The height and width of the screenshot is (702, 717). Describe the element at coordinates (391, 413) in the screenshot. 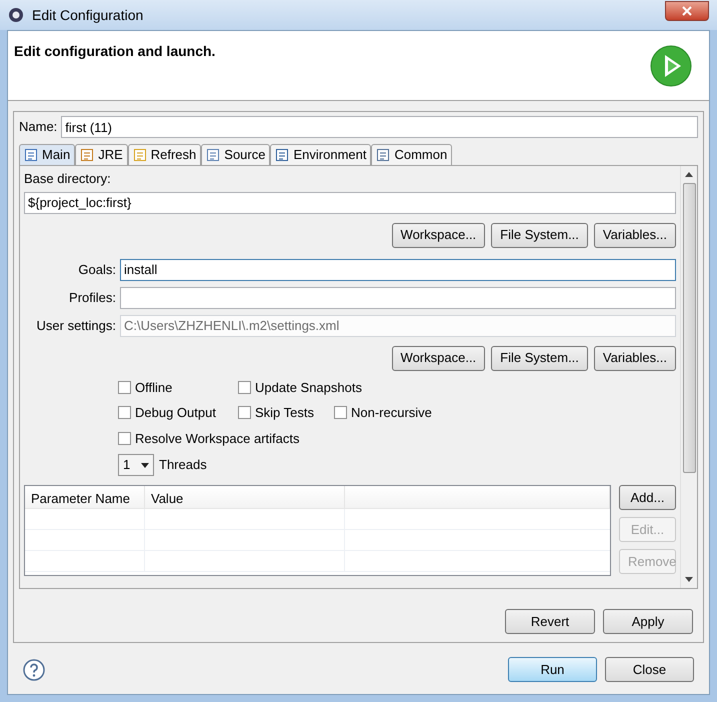

I see `checkbox-label: Non-recursive` at that location.